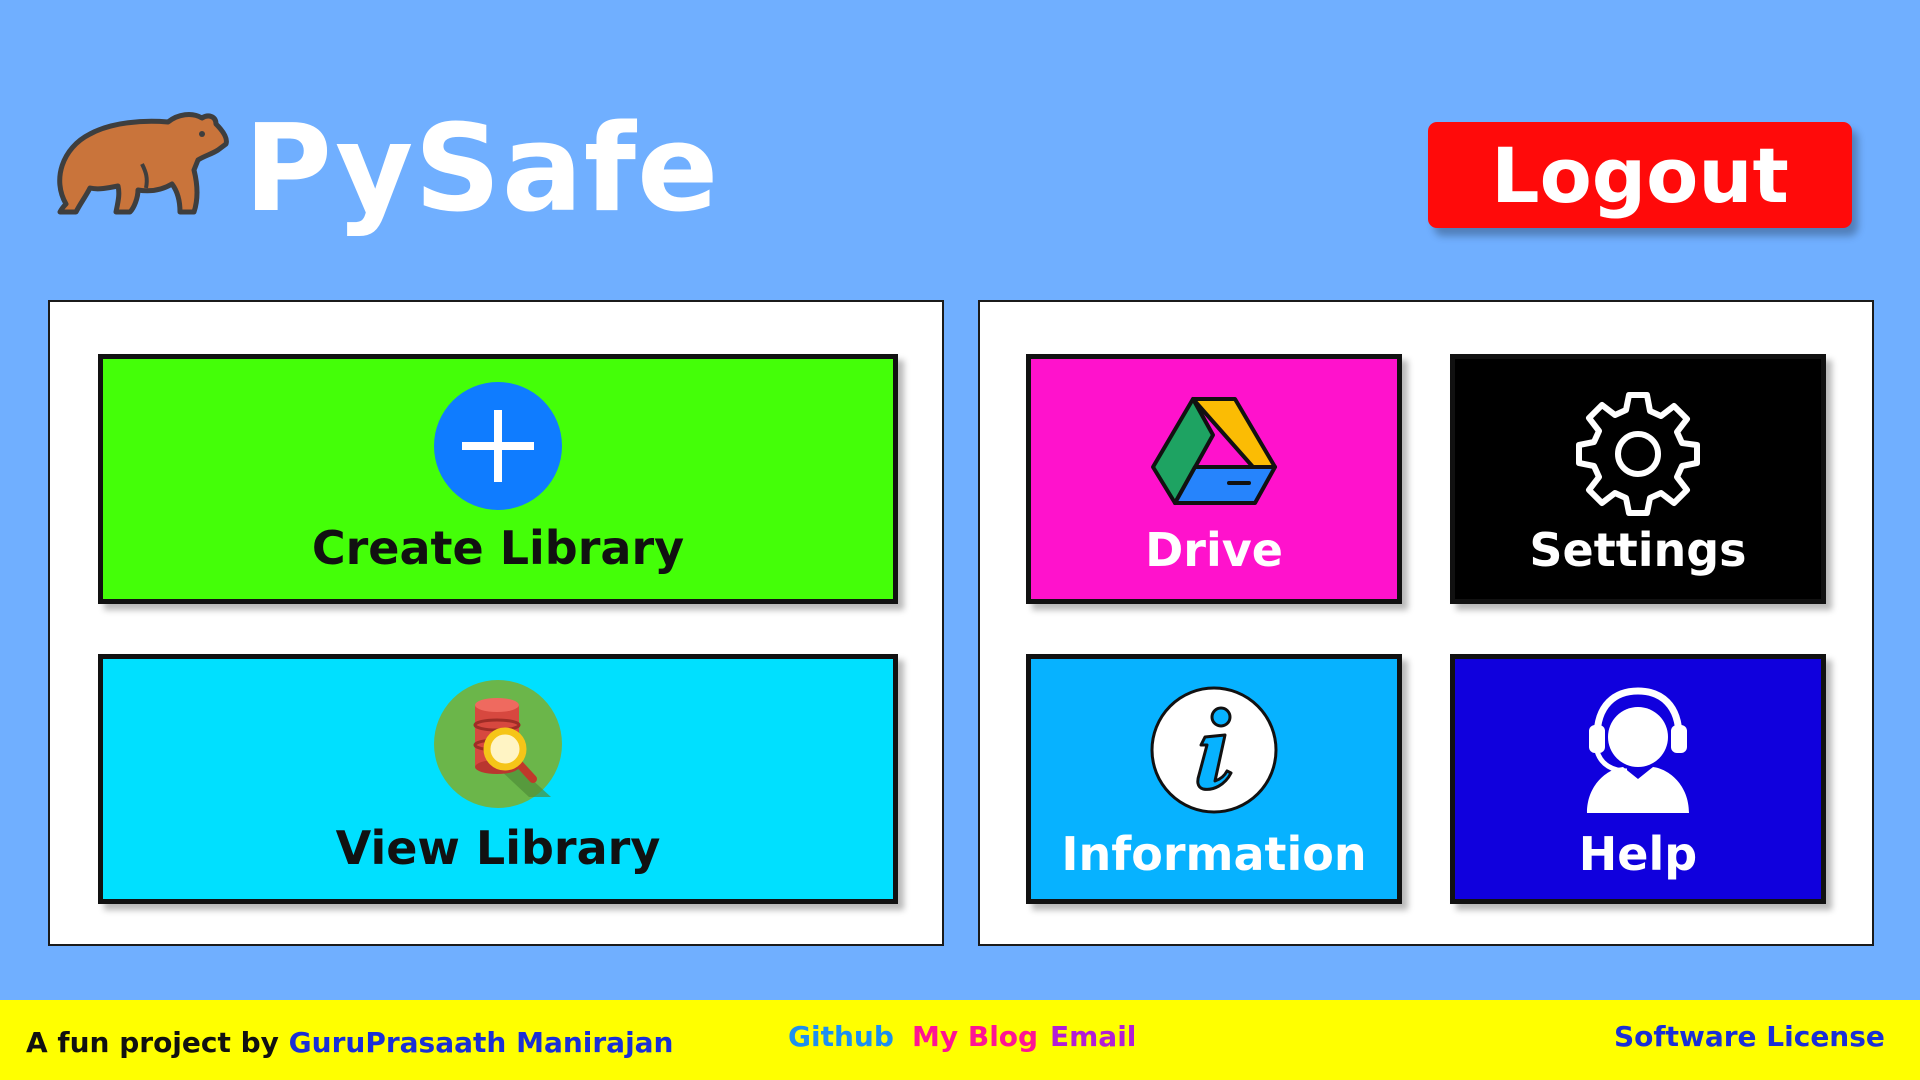  Describe the element at coordinates (498, 446) in the screenshot. I see `plus-circle-icon` at that location.